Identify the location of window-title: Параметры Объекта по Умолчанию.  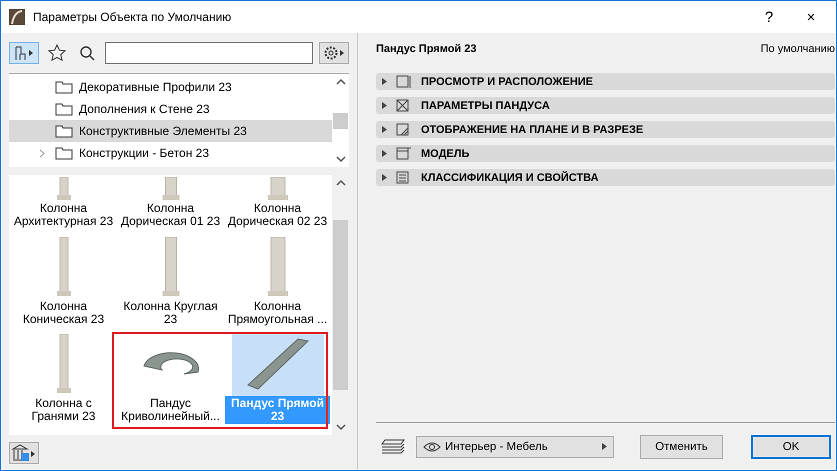
(132, 17).